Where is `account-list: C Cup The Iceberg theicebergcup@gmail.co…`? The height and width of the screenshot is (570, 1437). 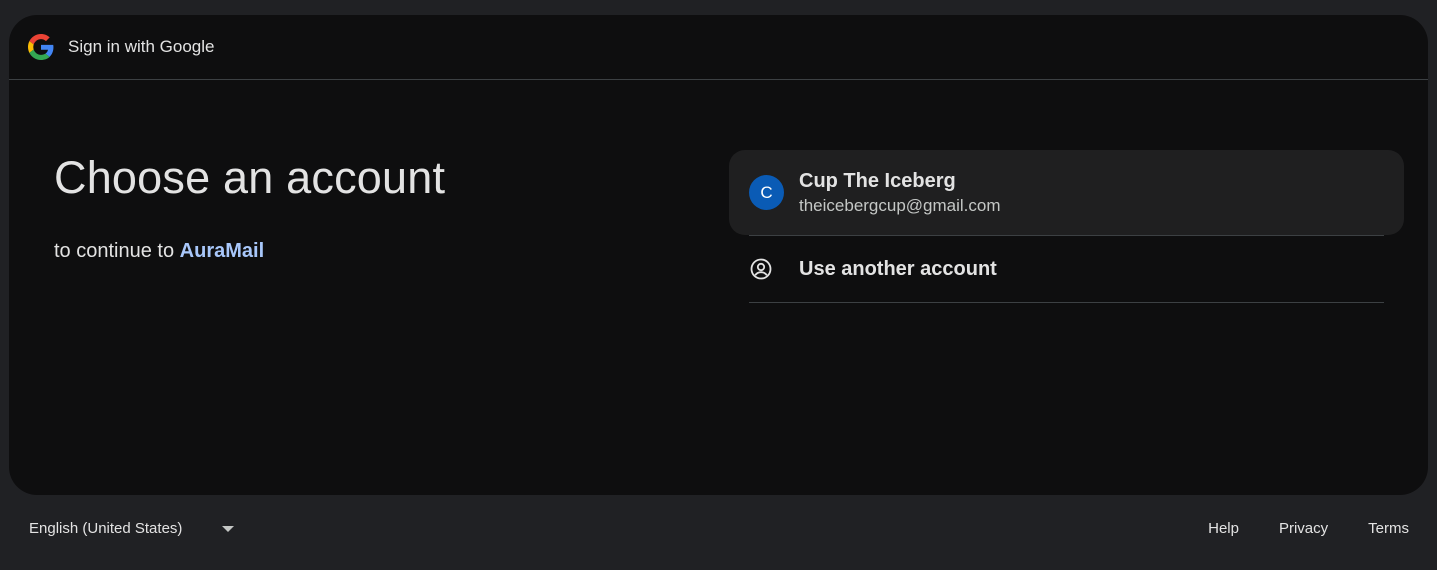 account-list: C Cup The Iceberg theicebergcup@gmail.co… is located at coordinates (1066, 226).